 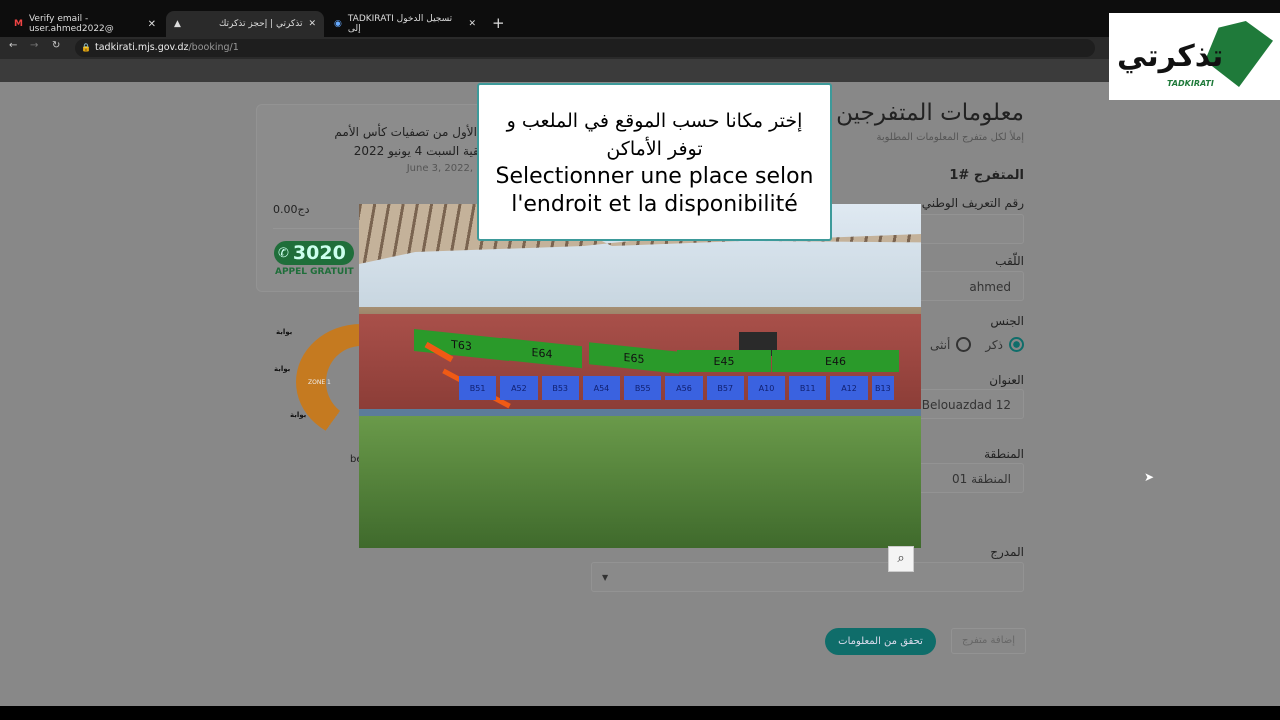 What do you see at coordinates (585, 48) in the screenshot?
I see `url-input: 🔒 tadkirati.mjs.gov.dz/booking/1` at bounding box center [585, 48].